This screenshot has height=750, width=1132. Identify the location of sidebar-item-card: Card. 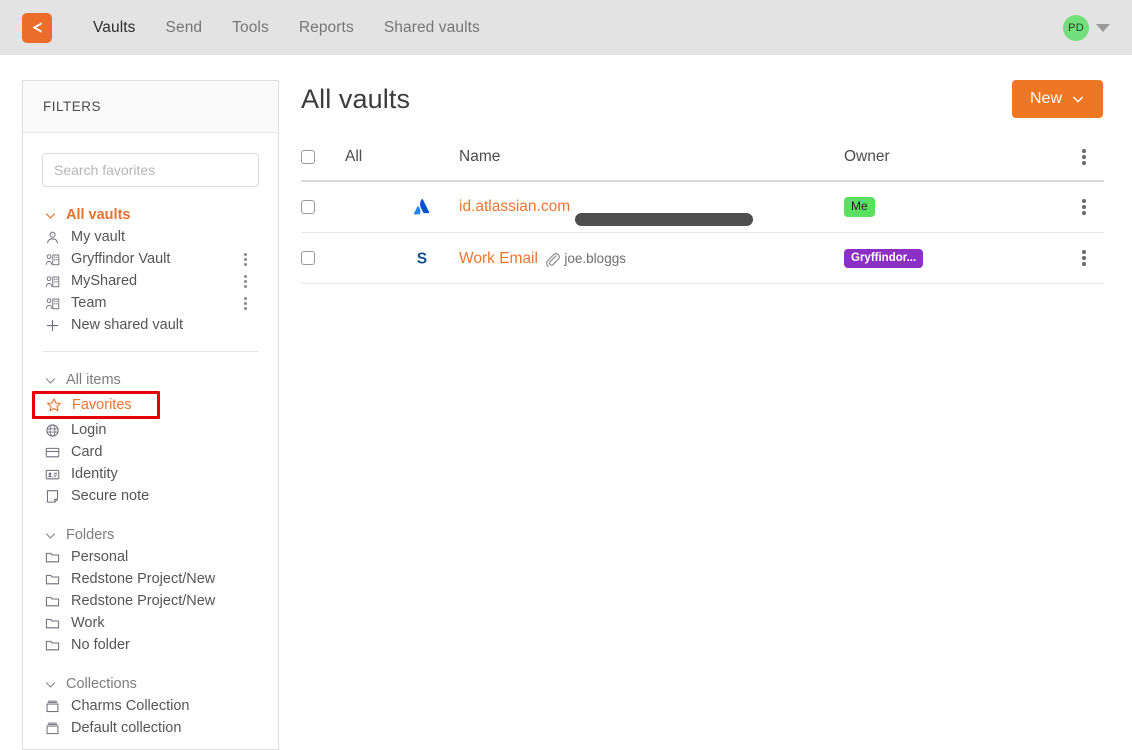
(150, 452).